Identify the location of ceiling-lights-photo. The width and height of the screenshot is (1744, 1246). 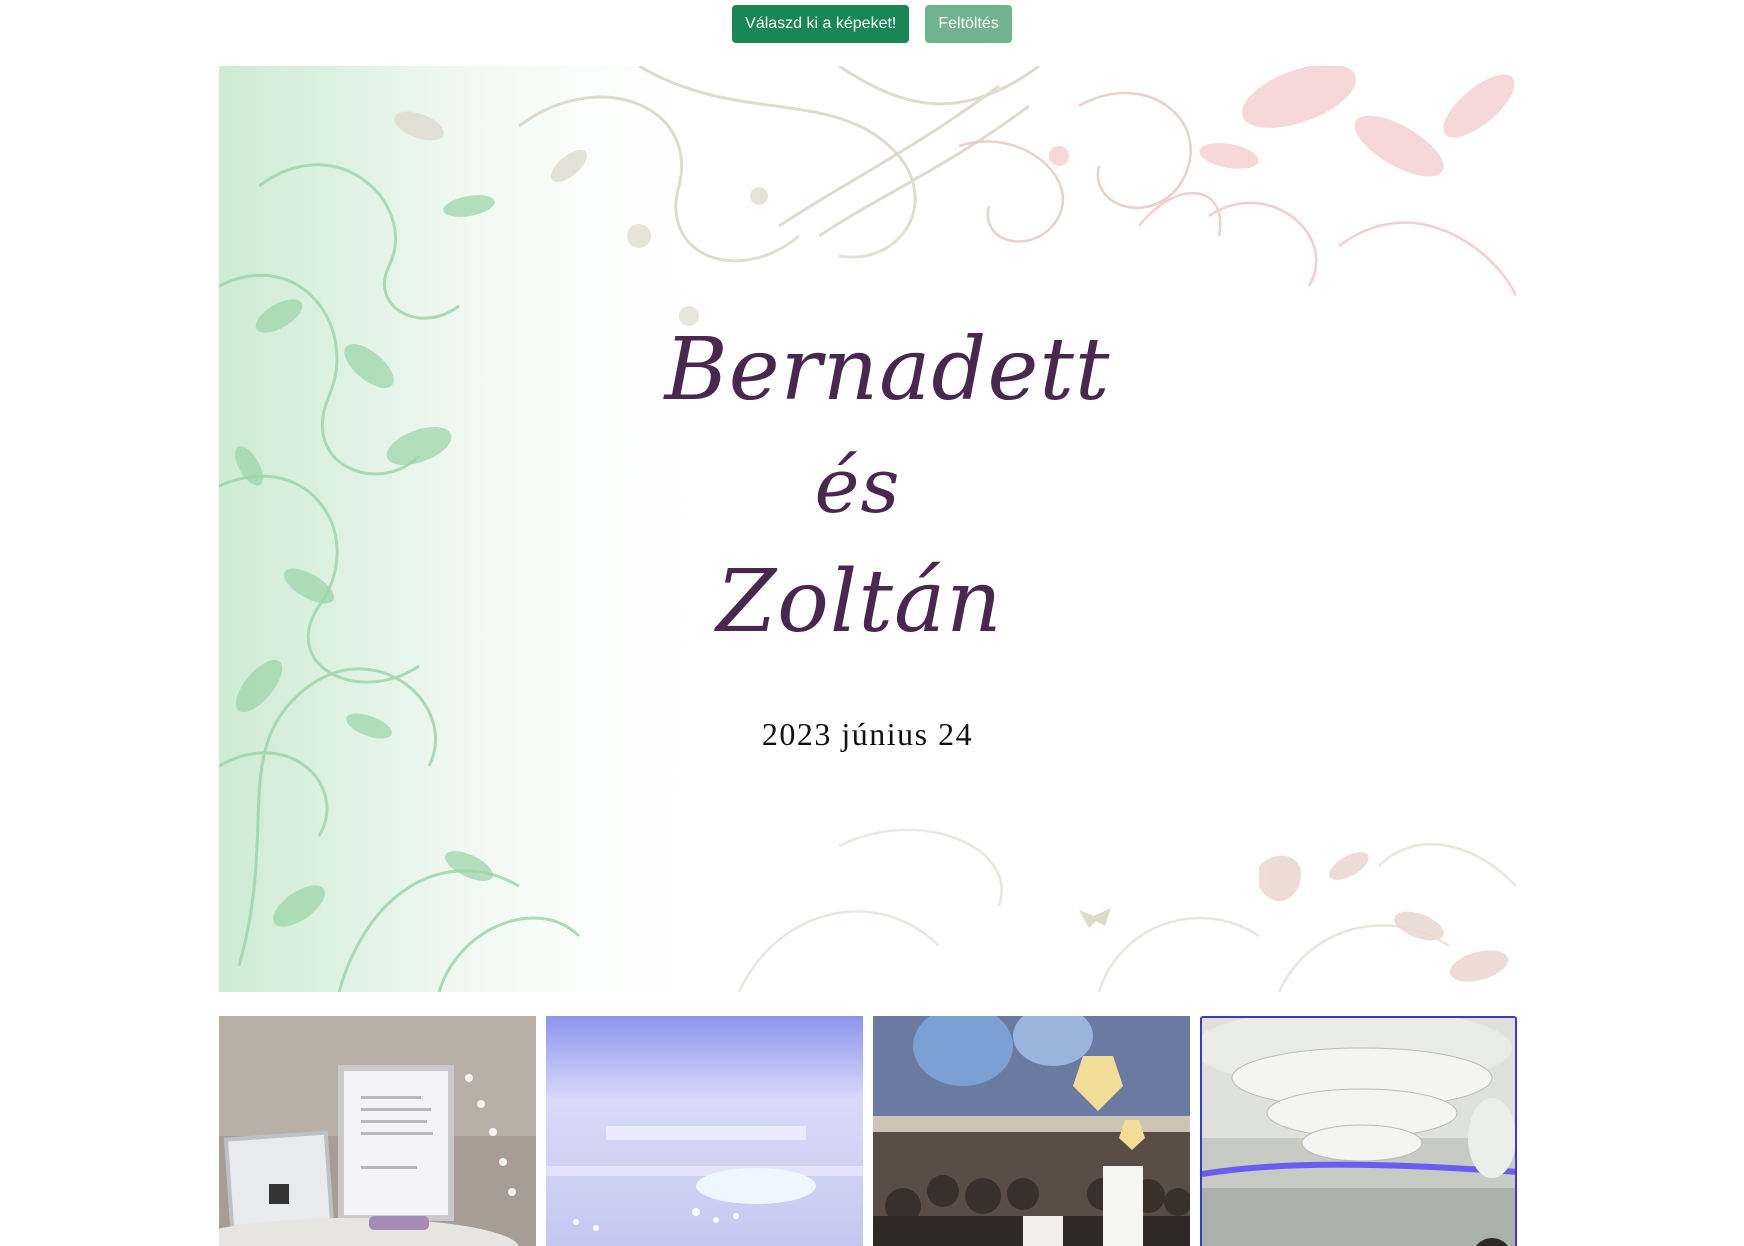
(704, 1131).